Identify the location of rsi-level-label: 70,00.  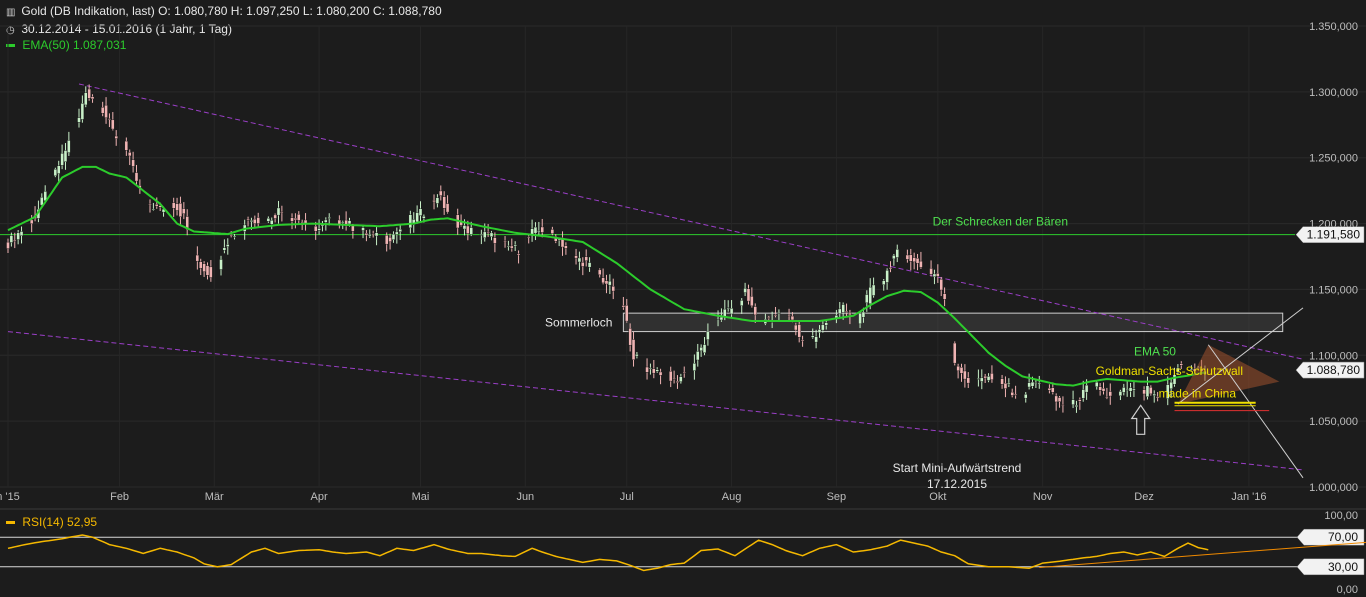
(1343, 537).